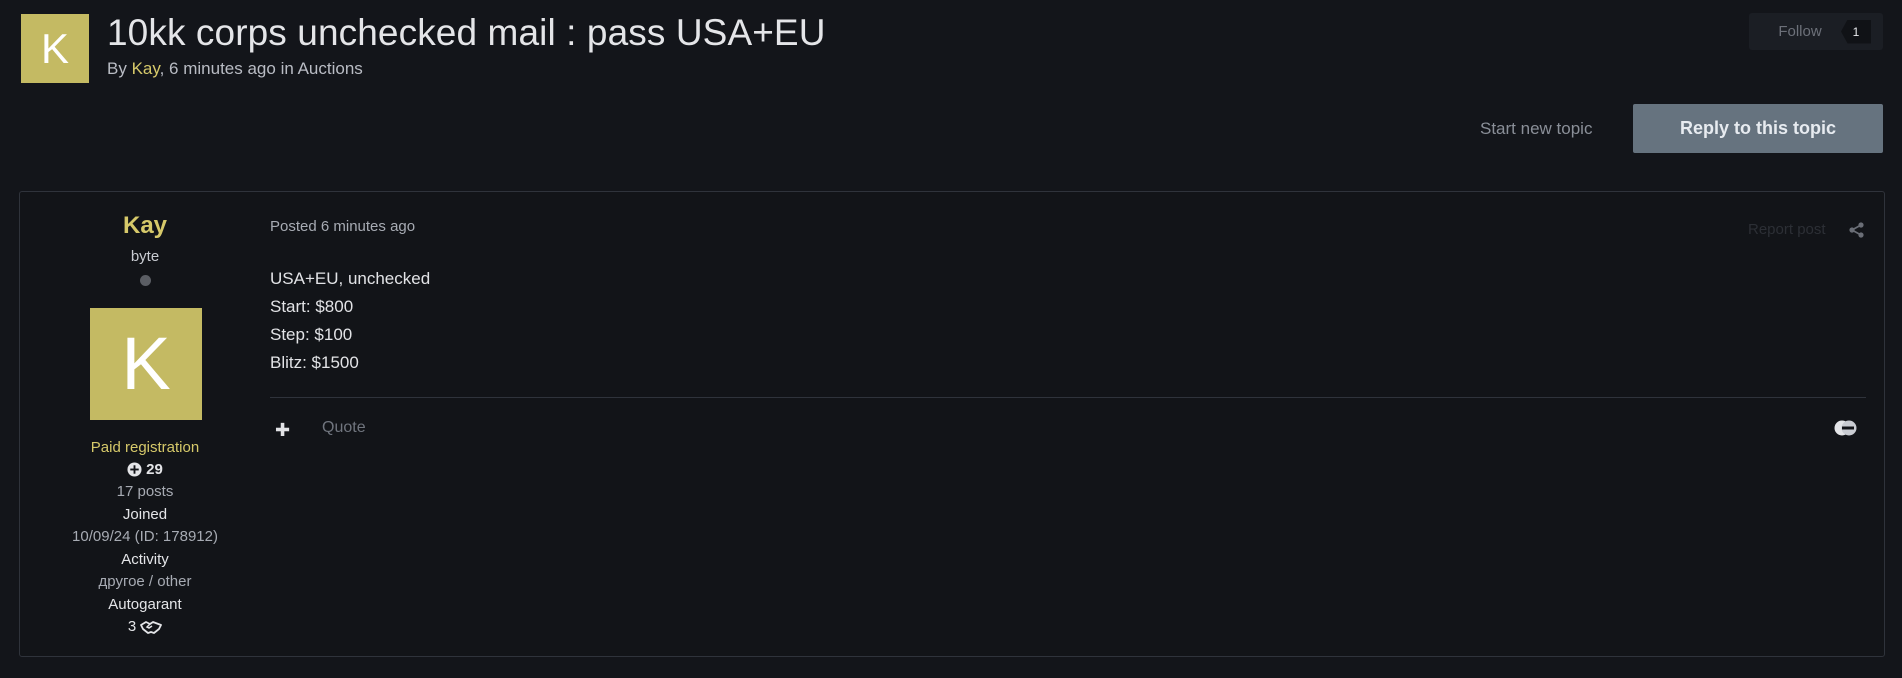  What do you see at coordinates (350, 278) in the screenshot?
I see `post-line: USA+EU, unchecked` at bounding box center [350, 278].